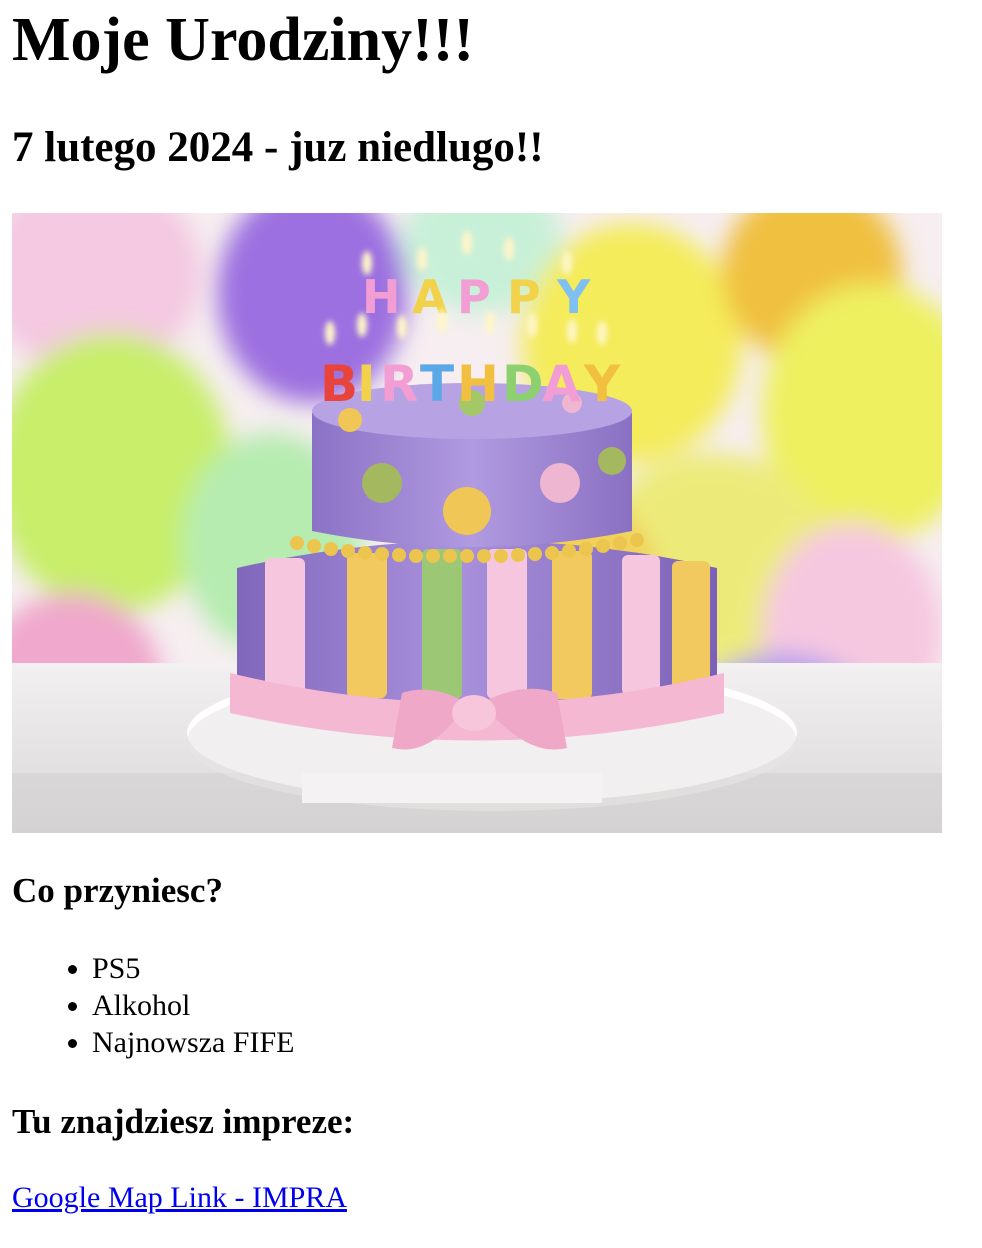 The width and height of the screenshot is (982, 1248). What do you see at coordinates (278, 147) in the screenshot?
I see `party-date: 7 lutego 2024 - juz niedlugo!!` at bounding box center [278, 147].